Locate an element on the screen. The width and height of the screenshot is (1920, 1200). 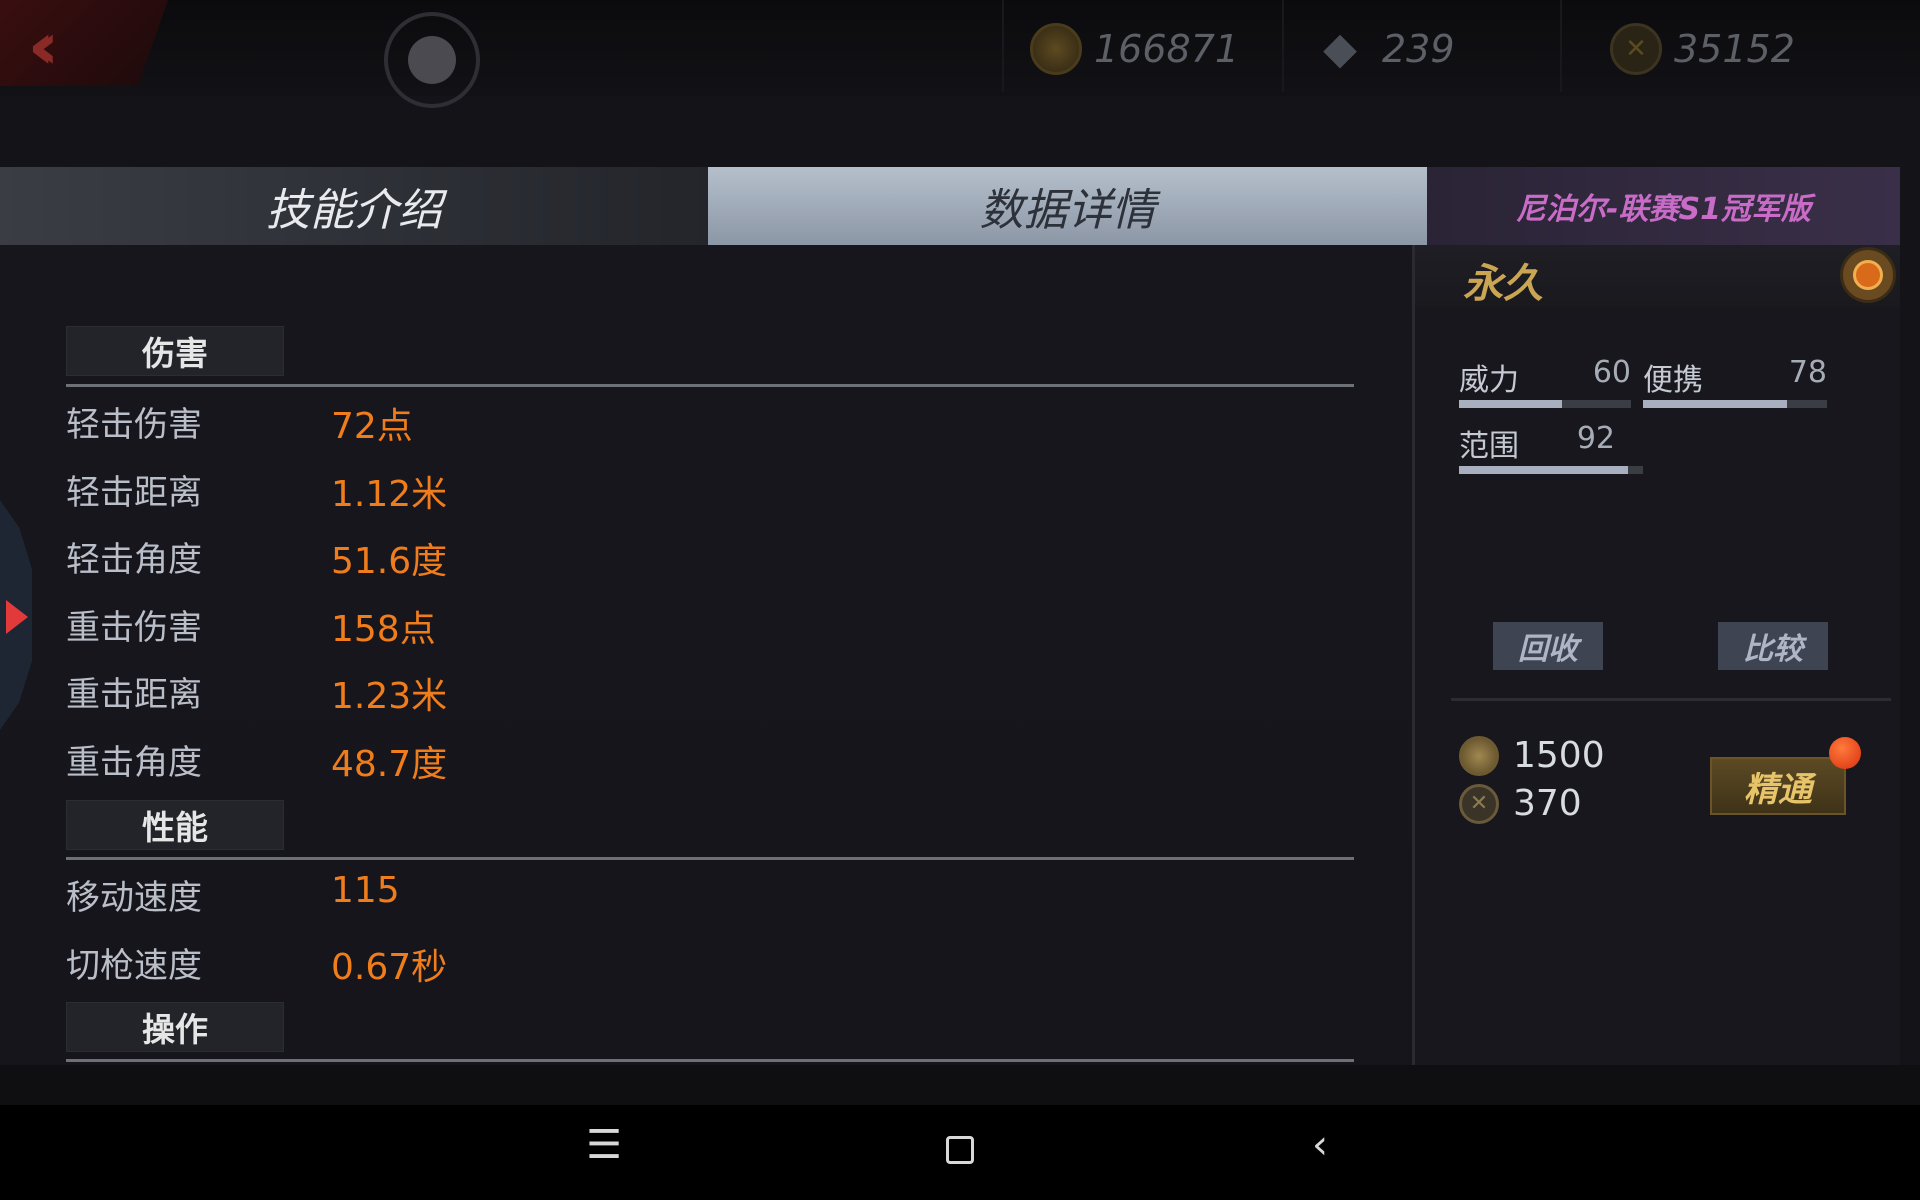
attr-value: 78 is located at coordinates (1807, 372).